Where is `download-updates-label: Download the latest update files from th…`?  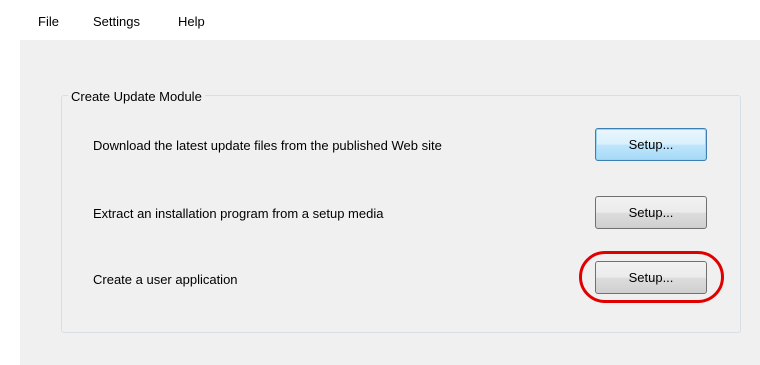 download-updates-label: Download the latest update files from th… is located at coordinates (267, 145).